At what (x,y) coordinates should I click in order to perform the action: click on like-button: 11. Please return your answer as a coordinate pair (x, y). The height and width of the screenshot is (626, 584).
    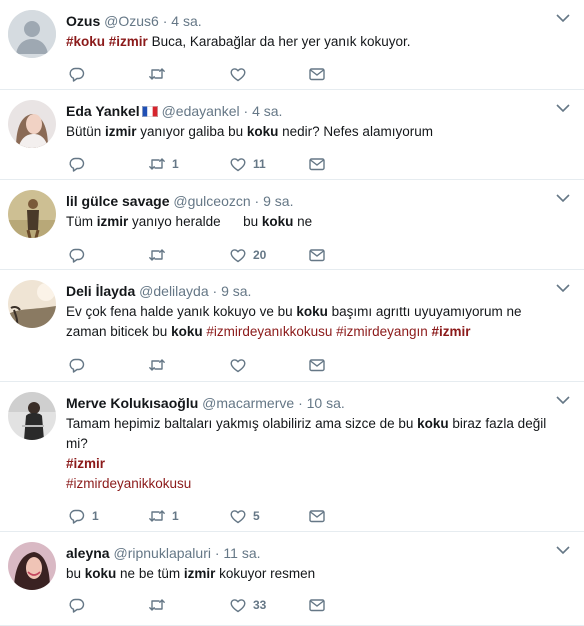
    Looking at the image, I should click on (247, 164).